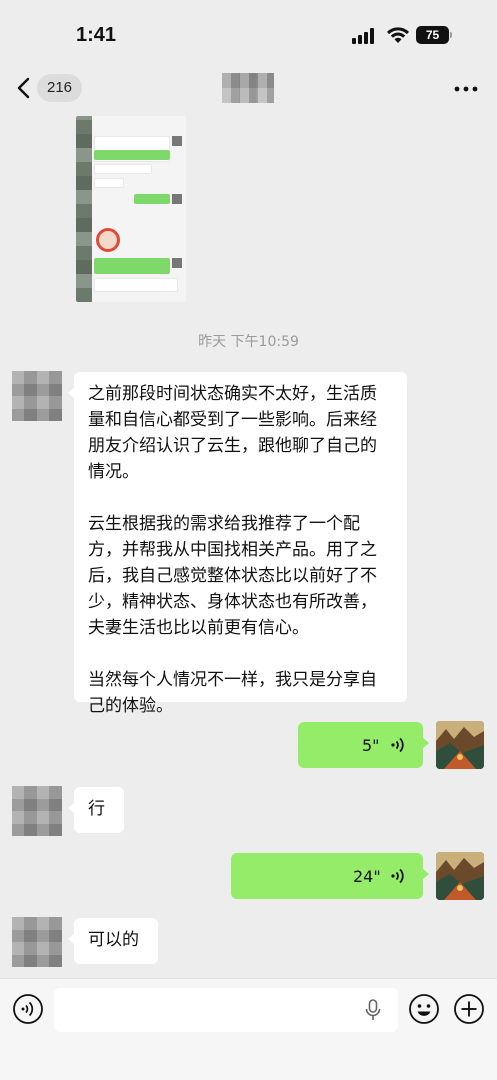 The image size is (497, 1080). What do you see at coordinates (28, 1009) in the screenshot?
I see `voice-mode-icon` at bounding box center [28, 1009].